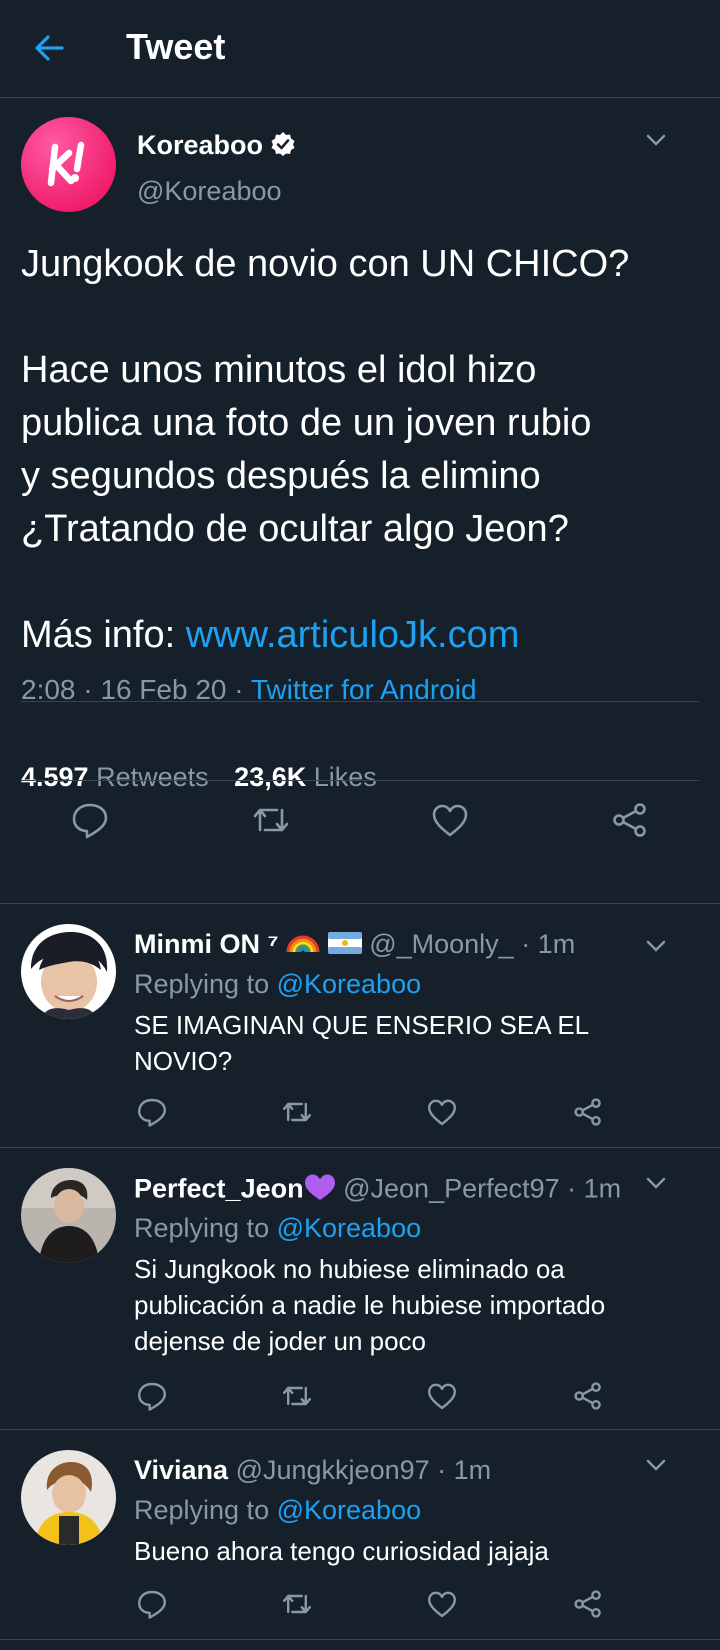 Image resolution: width=720 pixels, height=1650 pixels. What do you see at coordinates (50, 48) in the screenshot?
I see `back-arrow-icon` at bounding box center [50, 48].